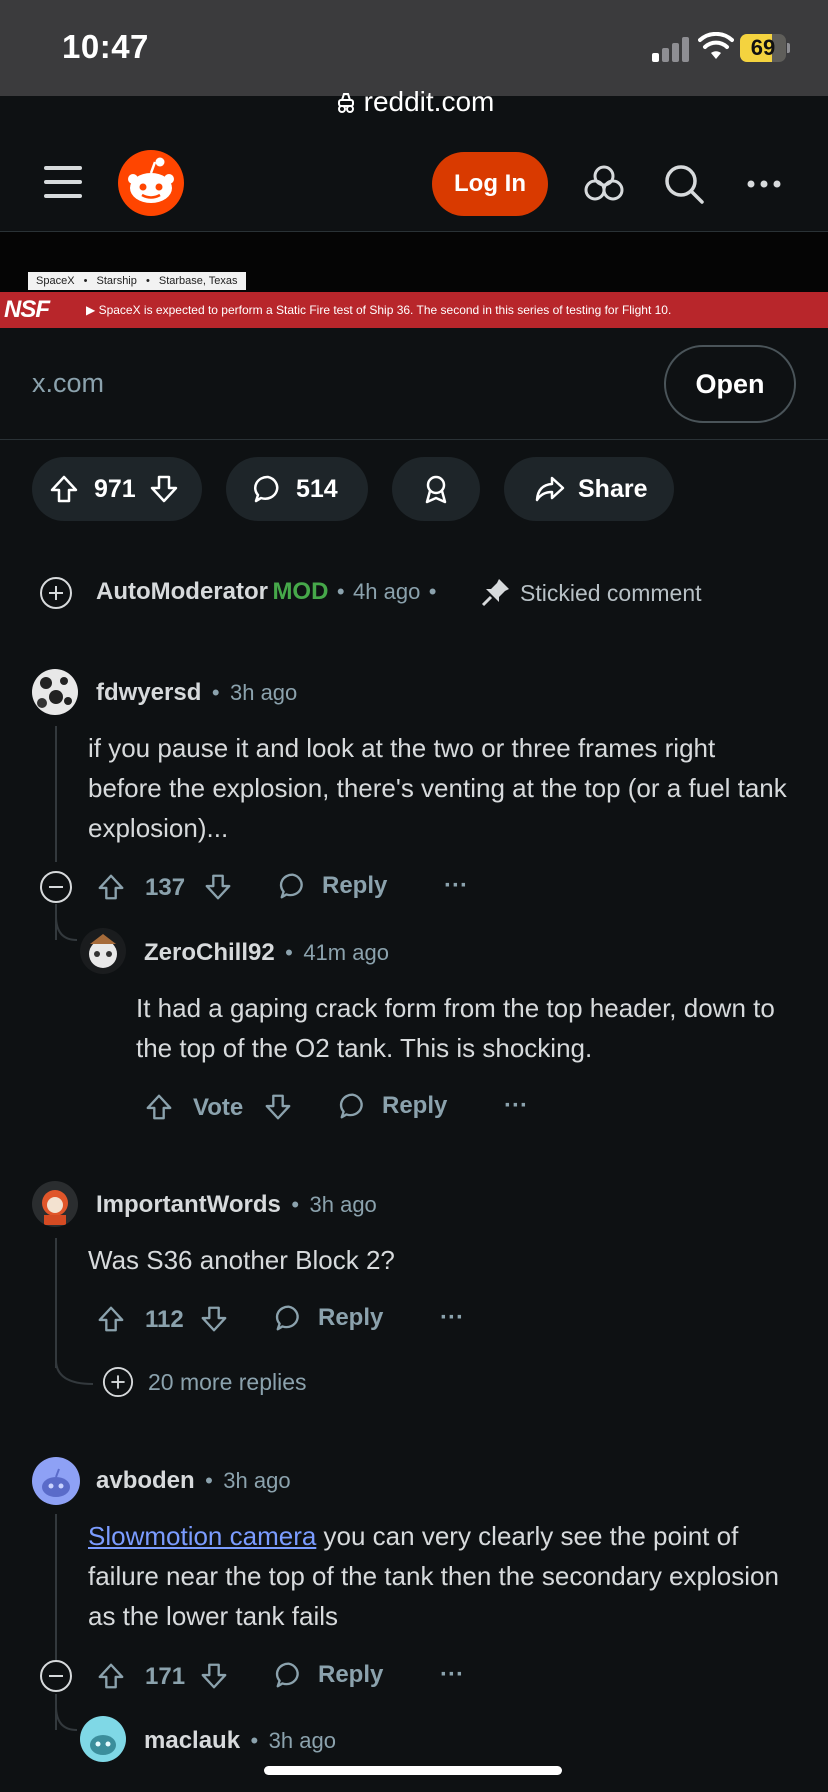  I want to click on menu-icon, so click(63, 183).